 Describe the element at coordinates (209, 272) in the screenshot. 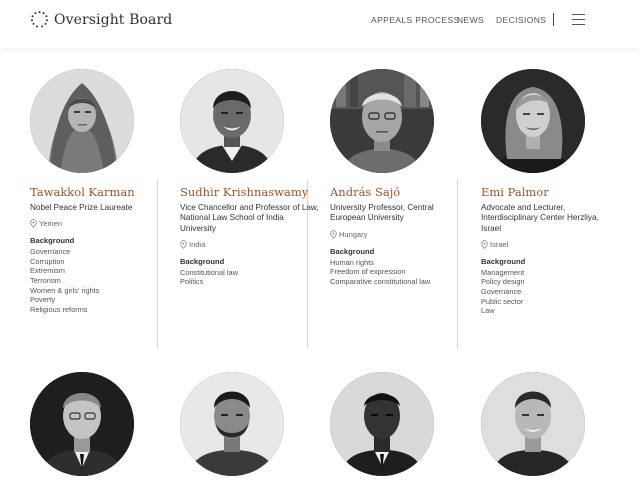

I see `background-item: Constitutional law` at that location.